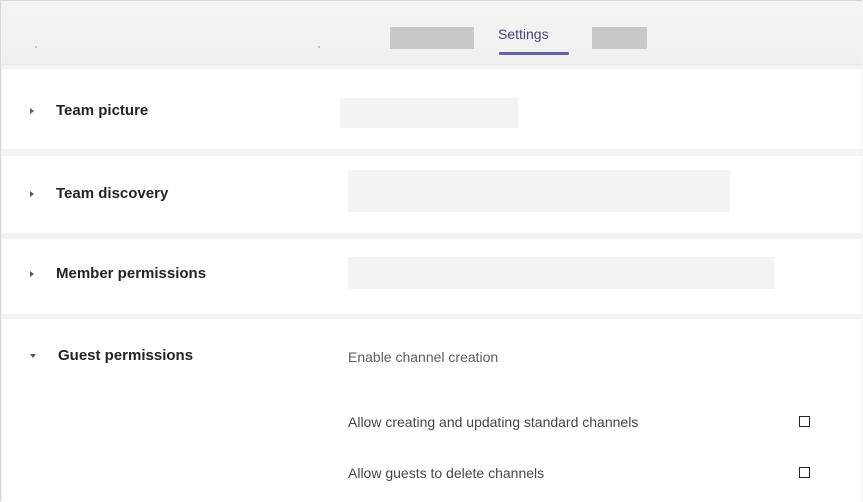 This screenshot has width=863, height=502. I want to click on tab-redacted-left, so click(432, 38).